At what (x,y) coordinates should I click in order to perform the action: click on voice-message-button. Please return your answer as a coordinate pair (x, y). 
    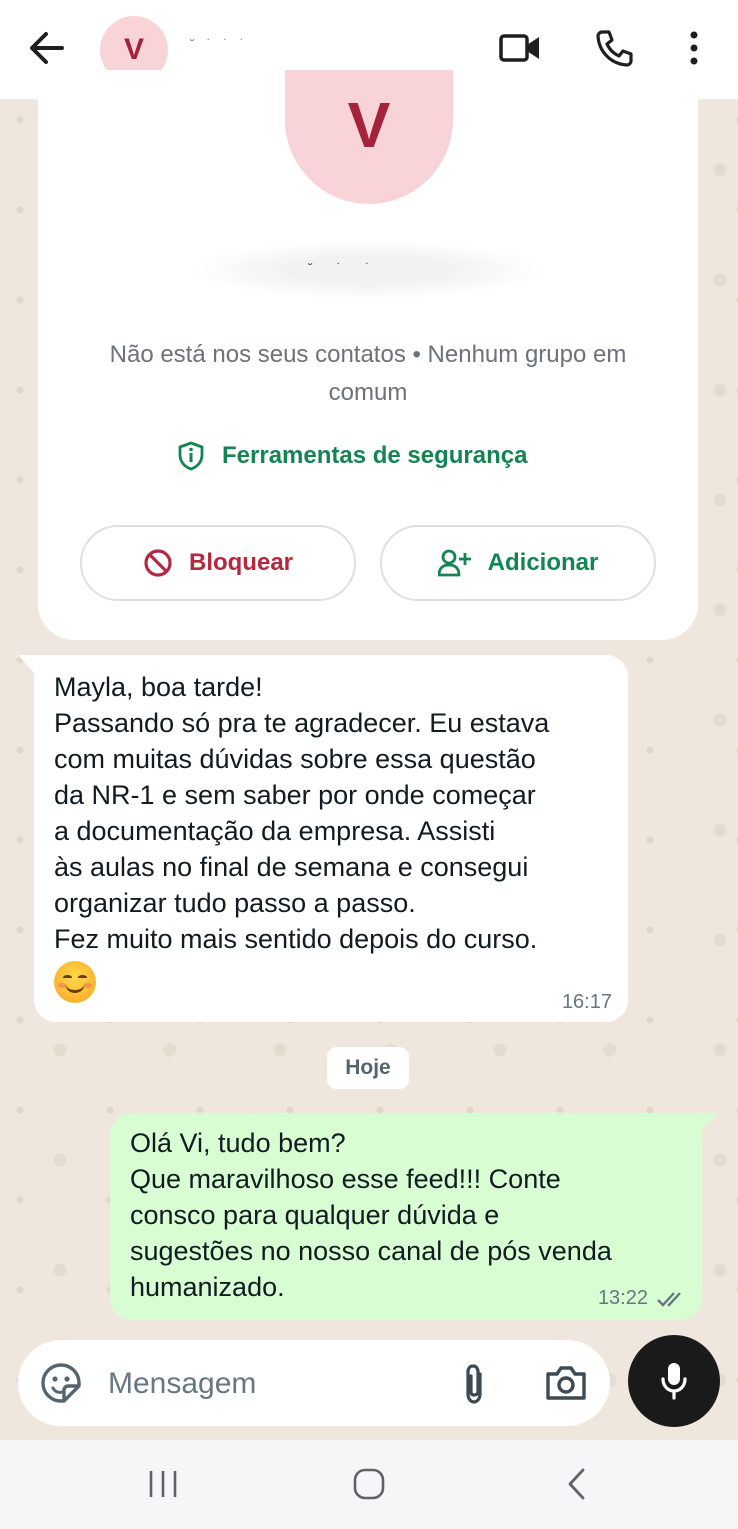
    Looking at the image, I should click on (674, 1381).